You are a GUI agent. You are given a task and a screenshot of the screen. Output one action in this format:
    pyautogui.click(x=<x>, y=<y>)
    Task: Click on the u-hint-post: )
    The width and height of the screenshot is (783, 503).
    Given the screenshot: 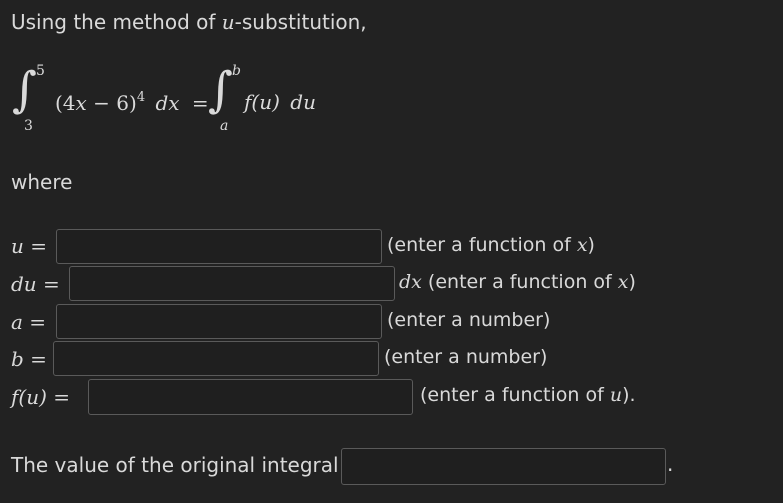 What is the action you would take?
    pyautogui.click(x=591, y=245)
    